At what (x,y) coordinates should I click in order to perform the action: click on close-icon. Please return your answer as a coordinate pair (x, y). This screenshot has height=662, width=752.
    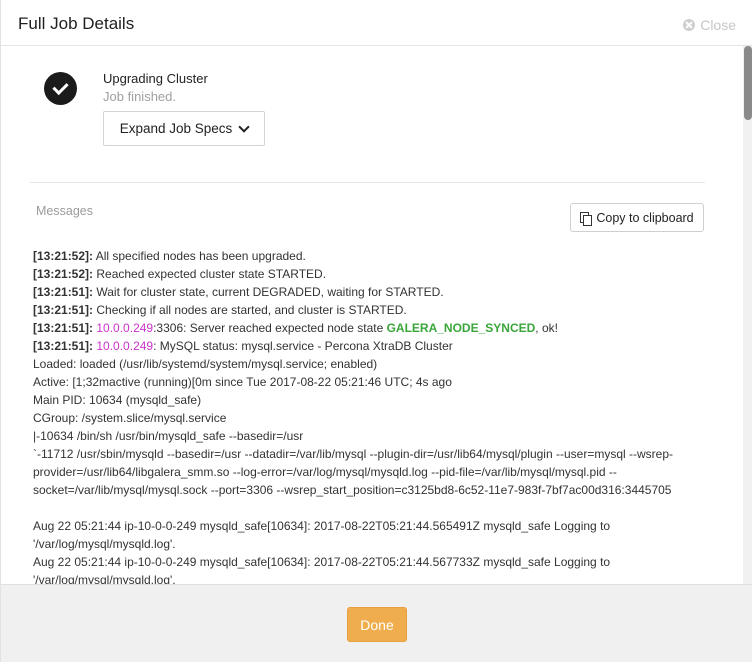
    Looking at the image, I should click on (689, 25).